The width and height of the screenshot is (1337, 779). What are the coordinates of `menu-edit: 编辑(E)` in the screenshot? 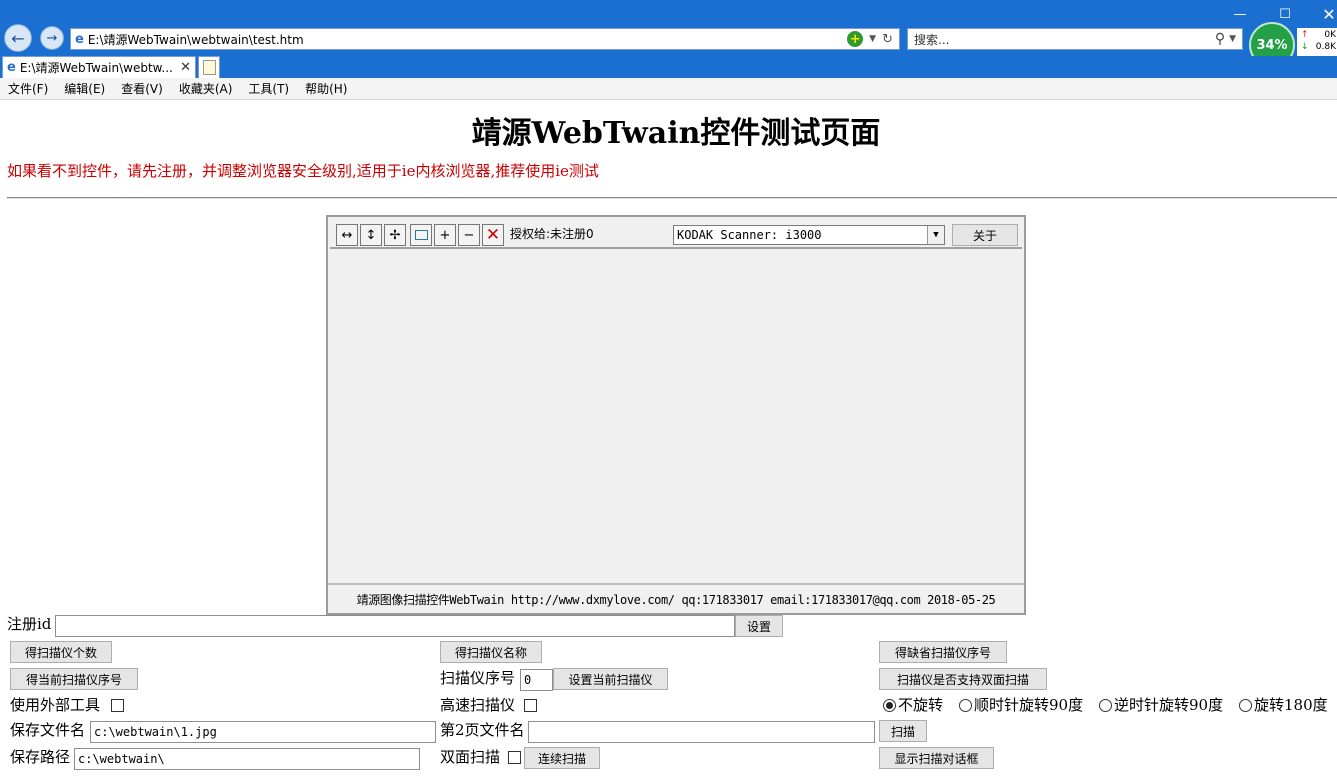 It's located at (84, 88).